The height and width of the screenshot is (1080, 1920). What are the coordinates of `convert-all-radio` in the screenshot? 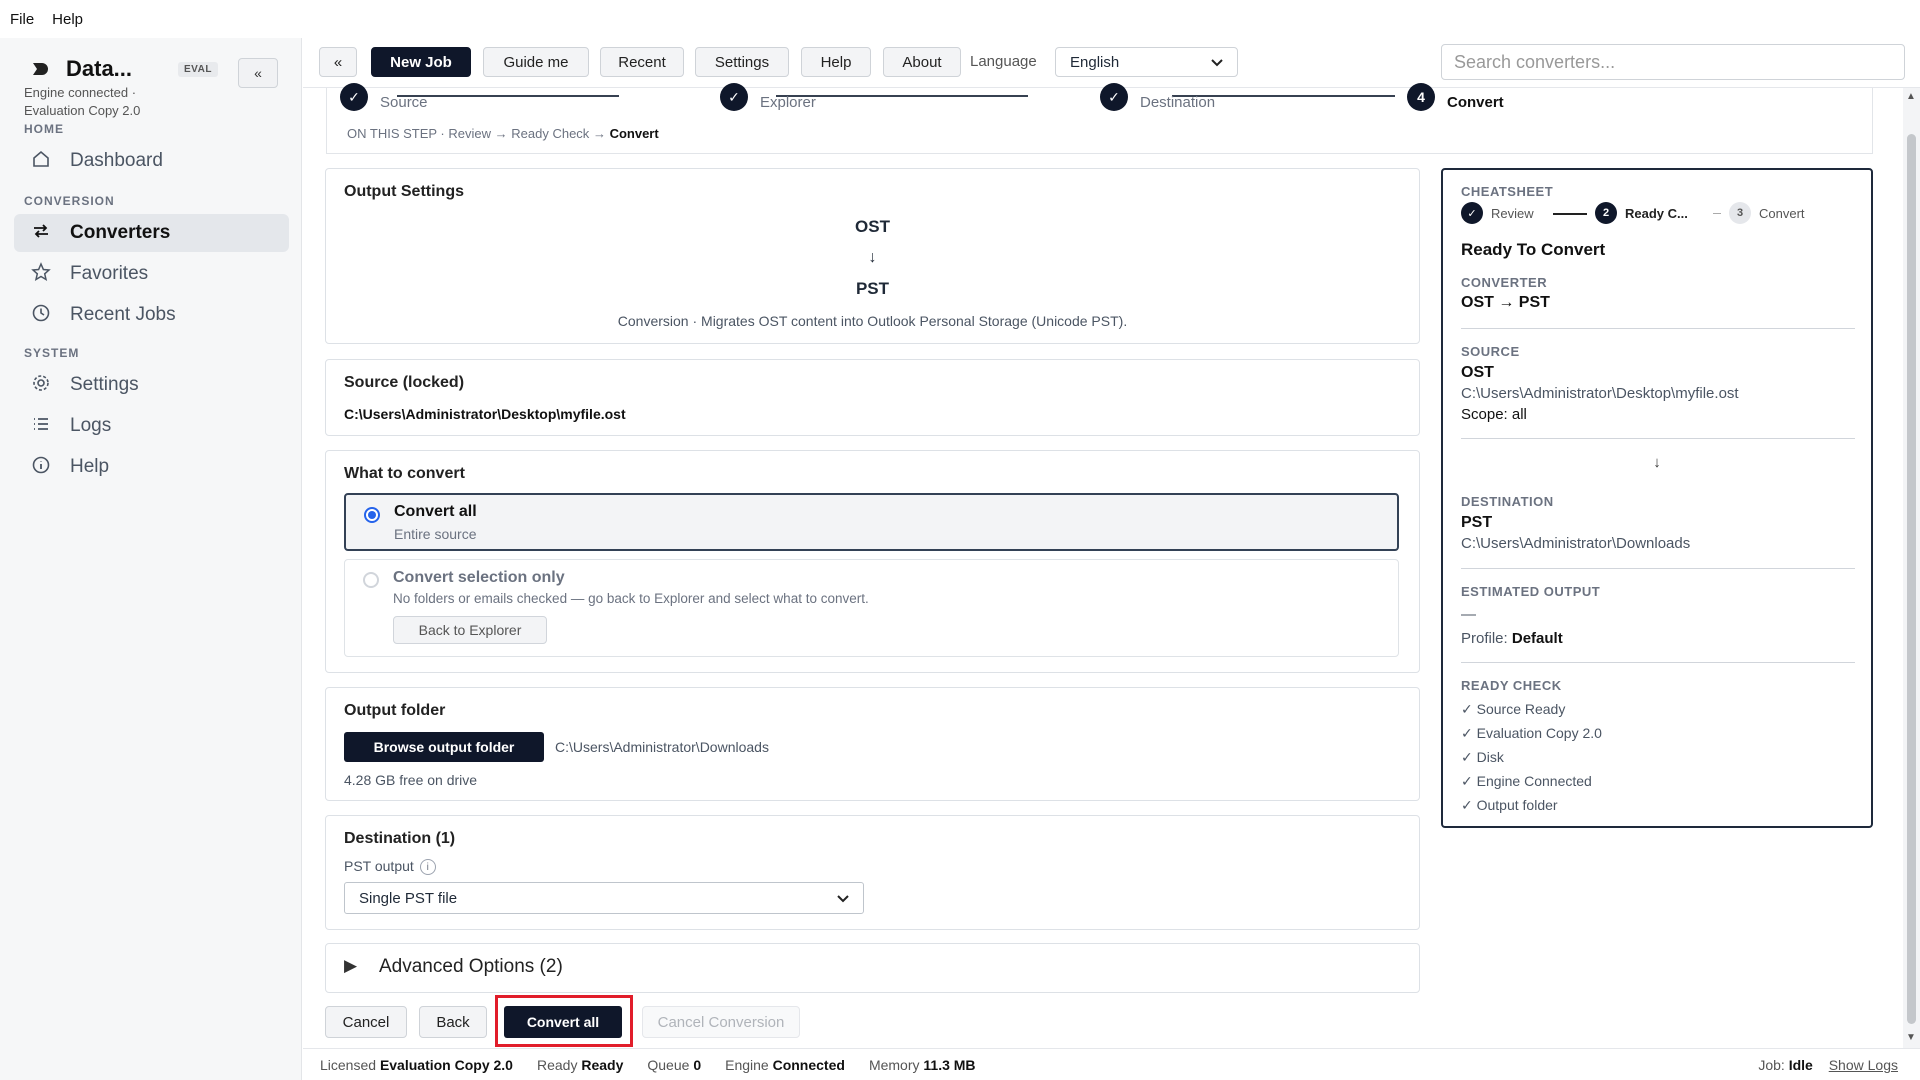 It's located at (372, 515).